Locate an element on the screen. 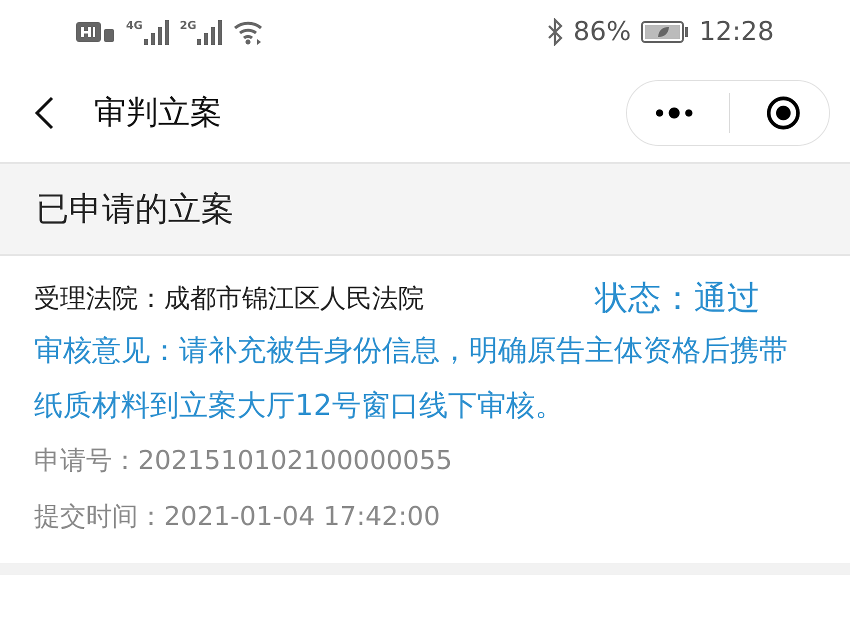 This screenshot has width=850, height=619. status-label: 状态：通过 is located at coordinates (677, 298).